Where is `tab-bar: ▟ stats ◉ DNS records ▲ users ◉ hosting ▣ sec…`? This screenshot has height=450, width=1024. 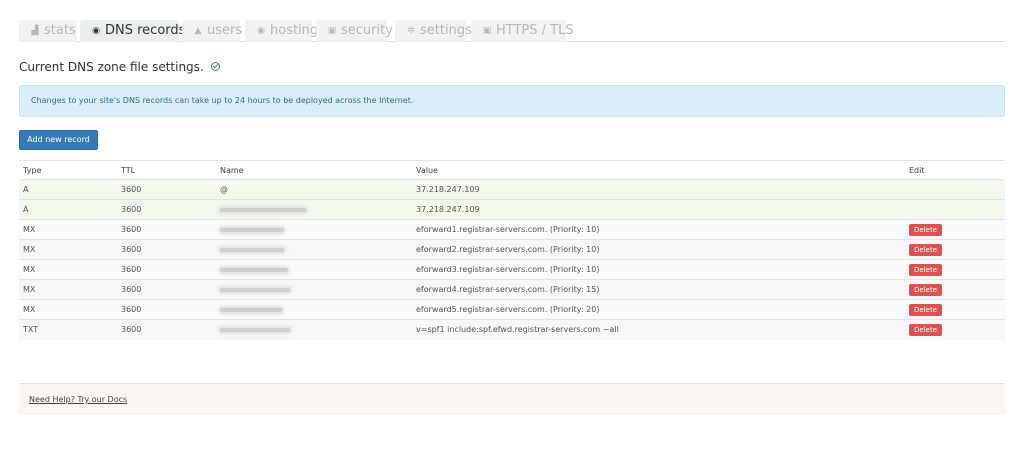 tab-bar: ▟ stats ◉ DNS records ▲ users ◉ hosting ▣ sec… is located at coordinates (512, 31).